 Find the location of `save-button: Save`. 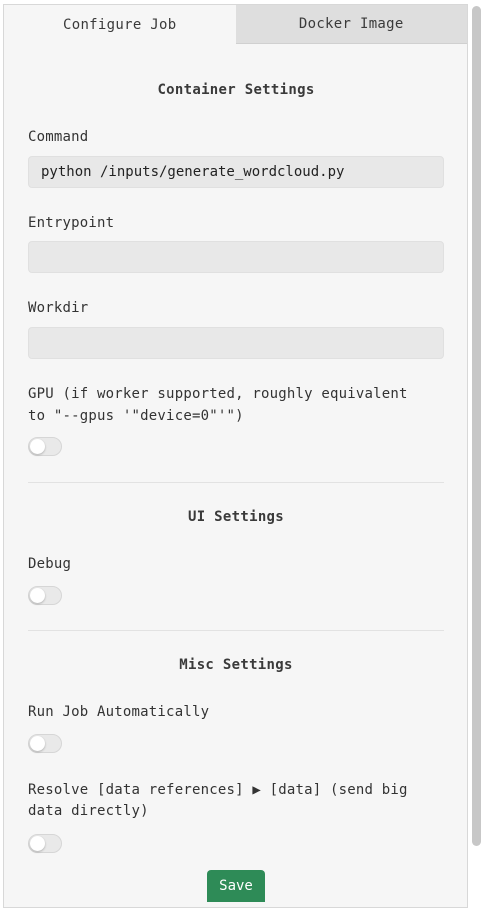

save-button: Save is located at coordinates (236, 886).